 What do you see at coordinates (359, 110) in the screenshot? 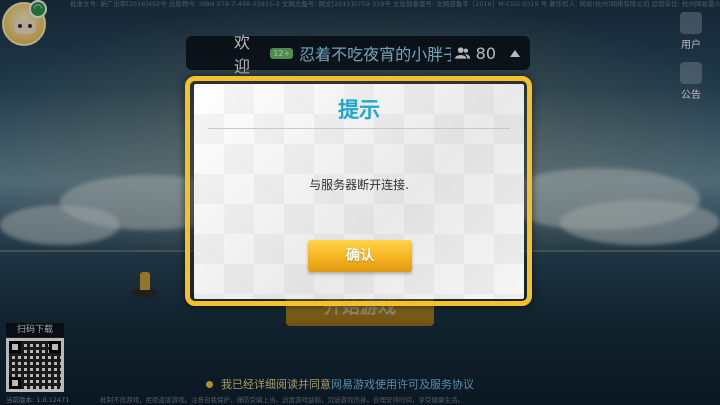
I see `dialog-title: 提示` at bounding box center [359, 110].